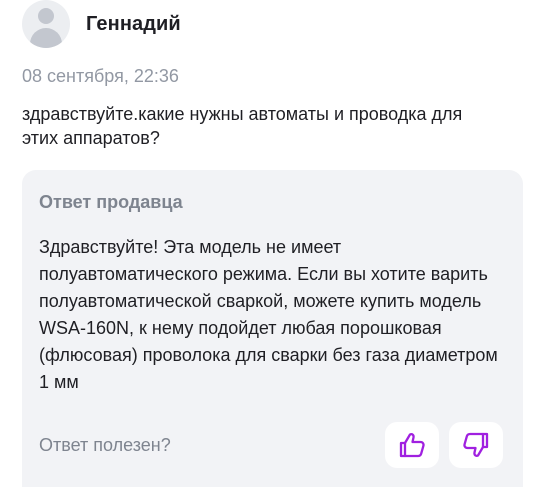 The image size is (545, 487). Describe the element at coordinates (100, 76) in the screenshot. I see `review-date: 08 сентября, 22:36` at that location.